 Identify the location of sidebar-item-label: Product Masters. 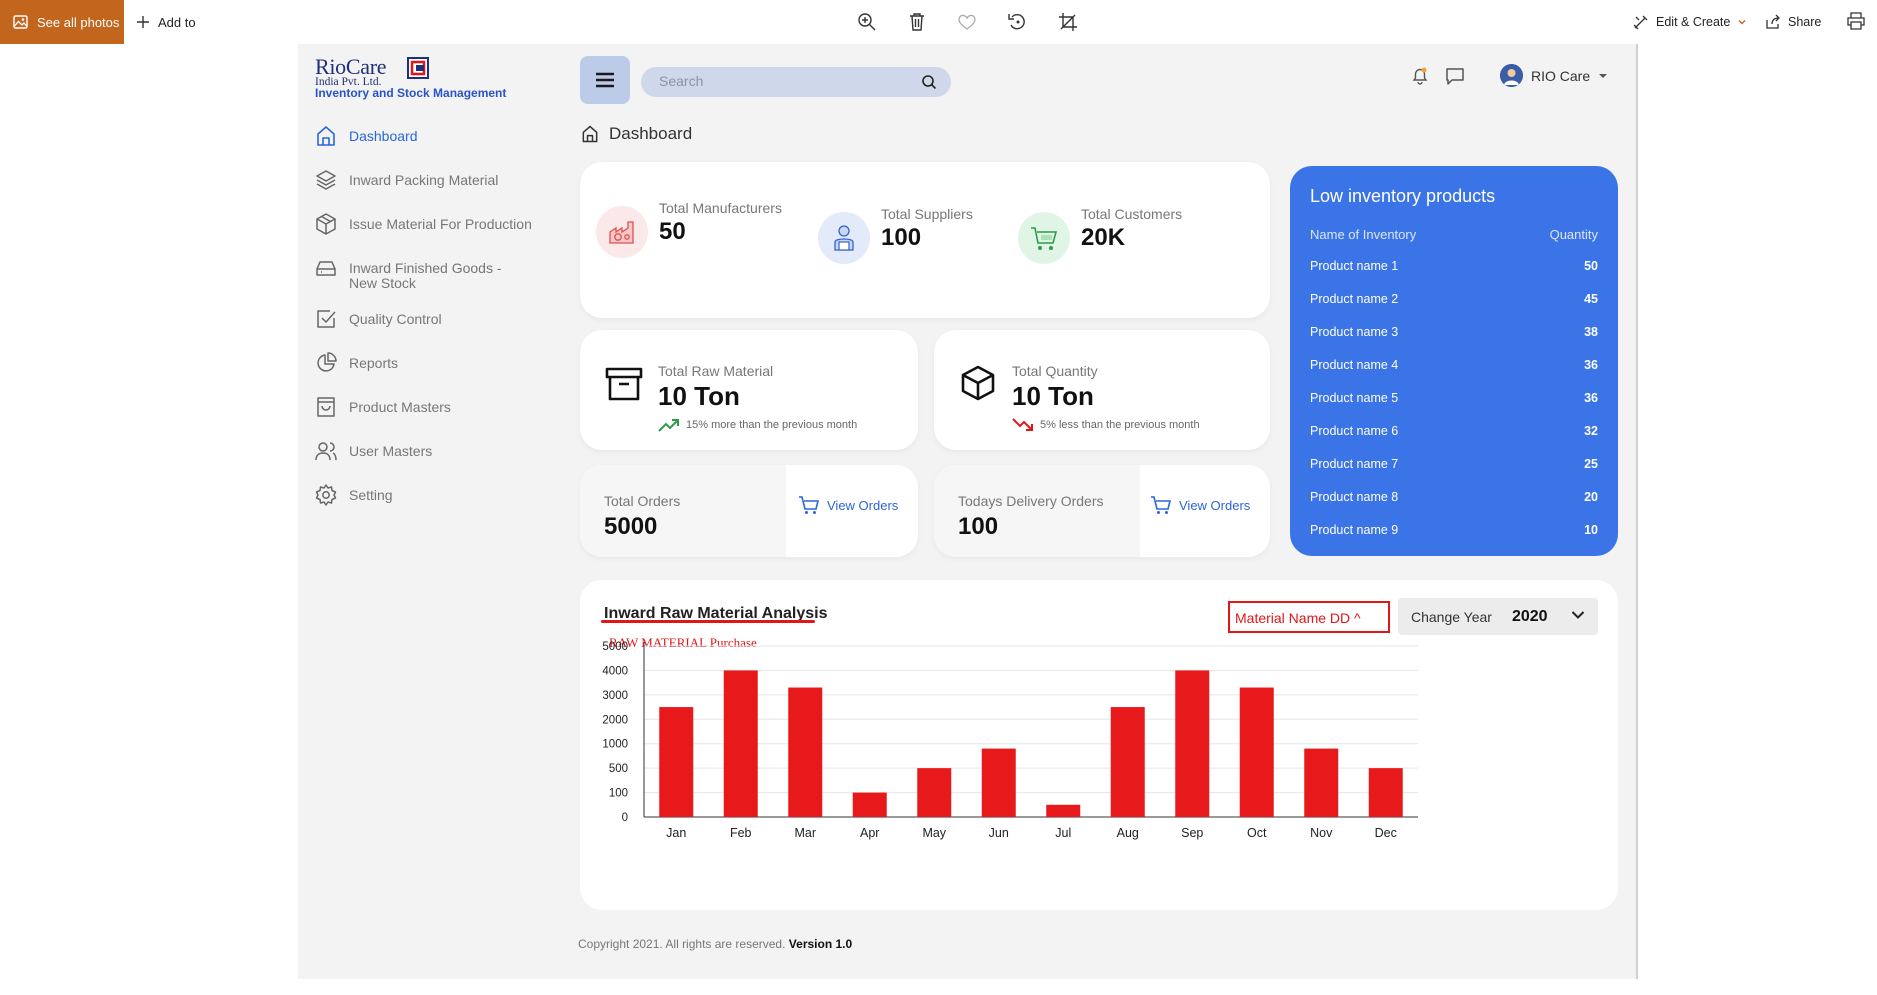
(400, 407).